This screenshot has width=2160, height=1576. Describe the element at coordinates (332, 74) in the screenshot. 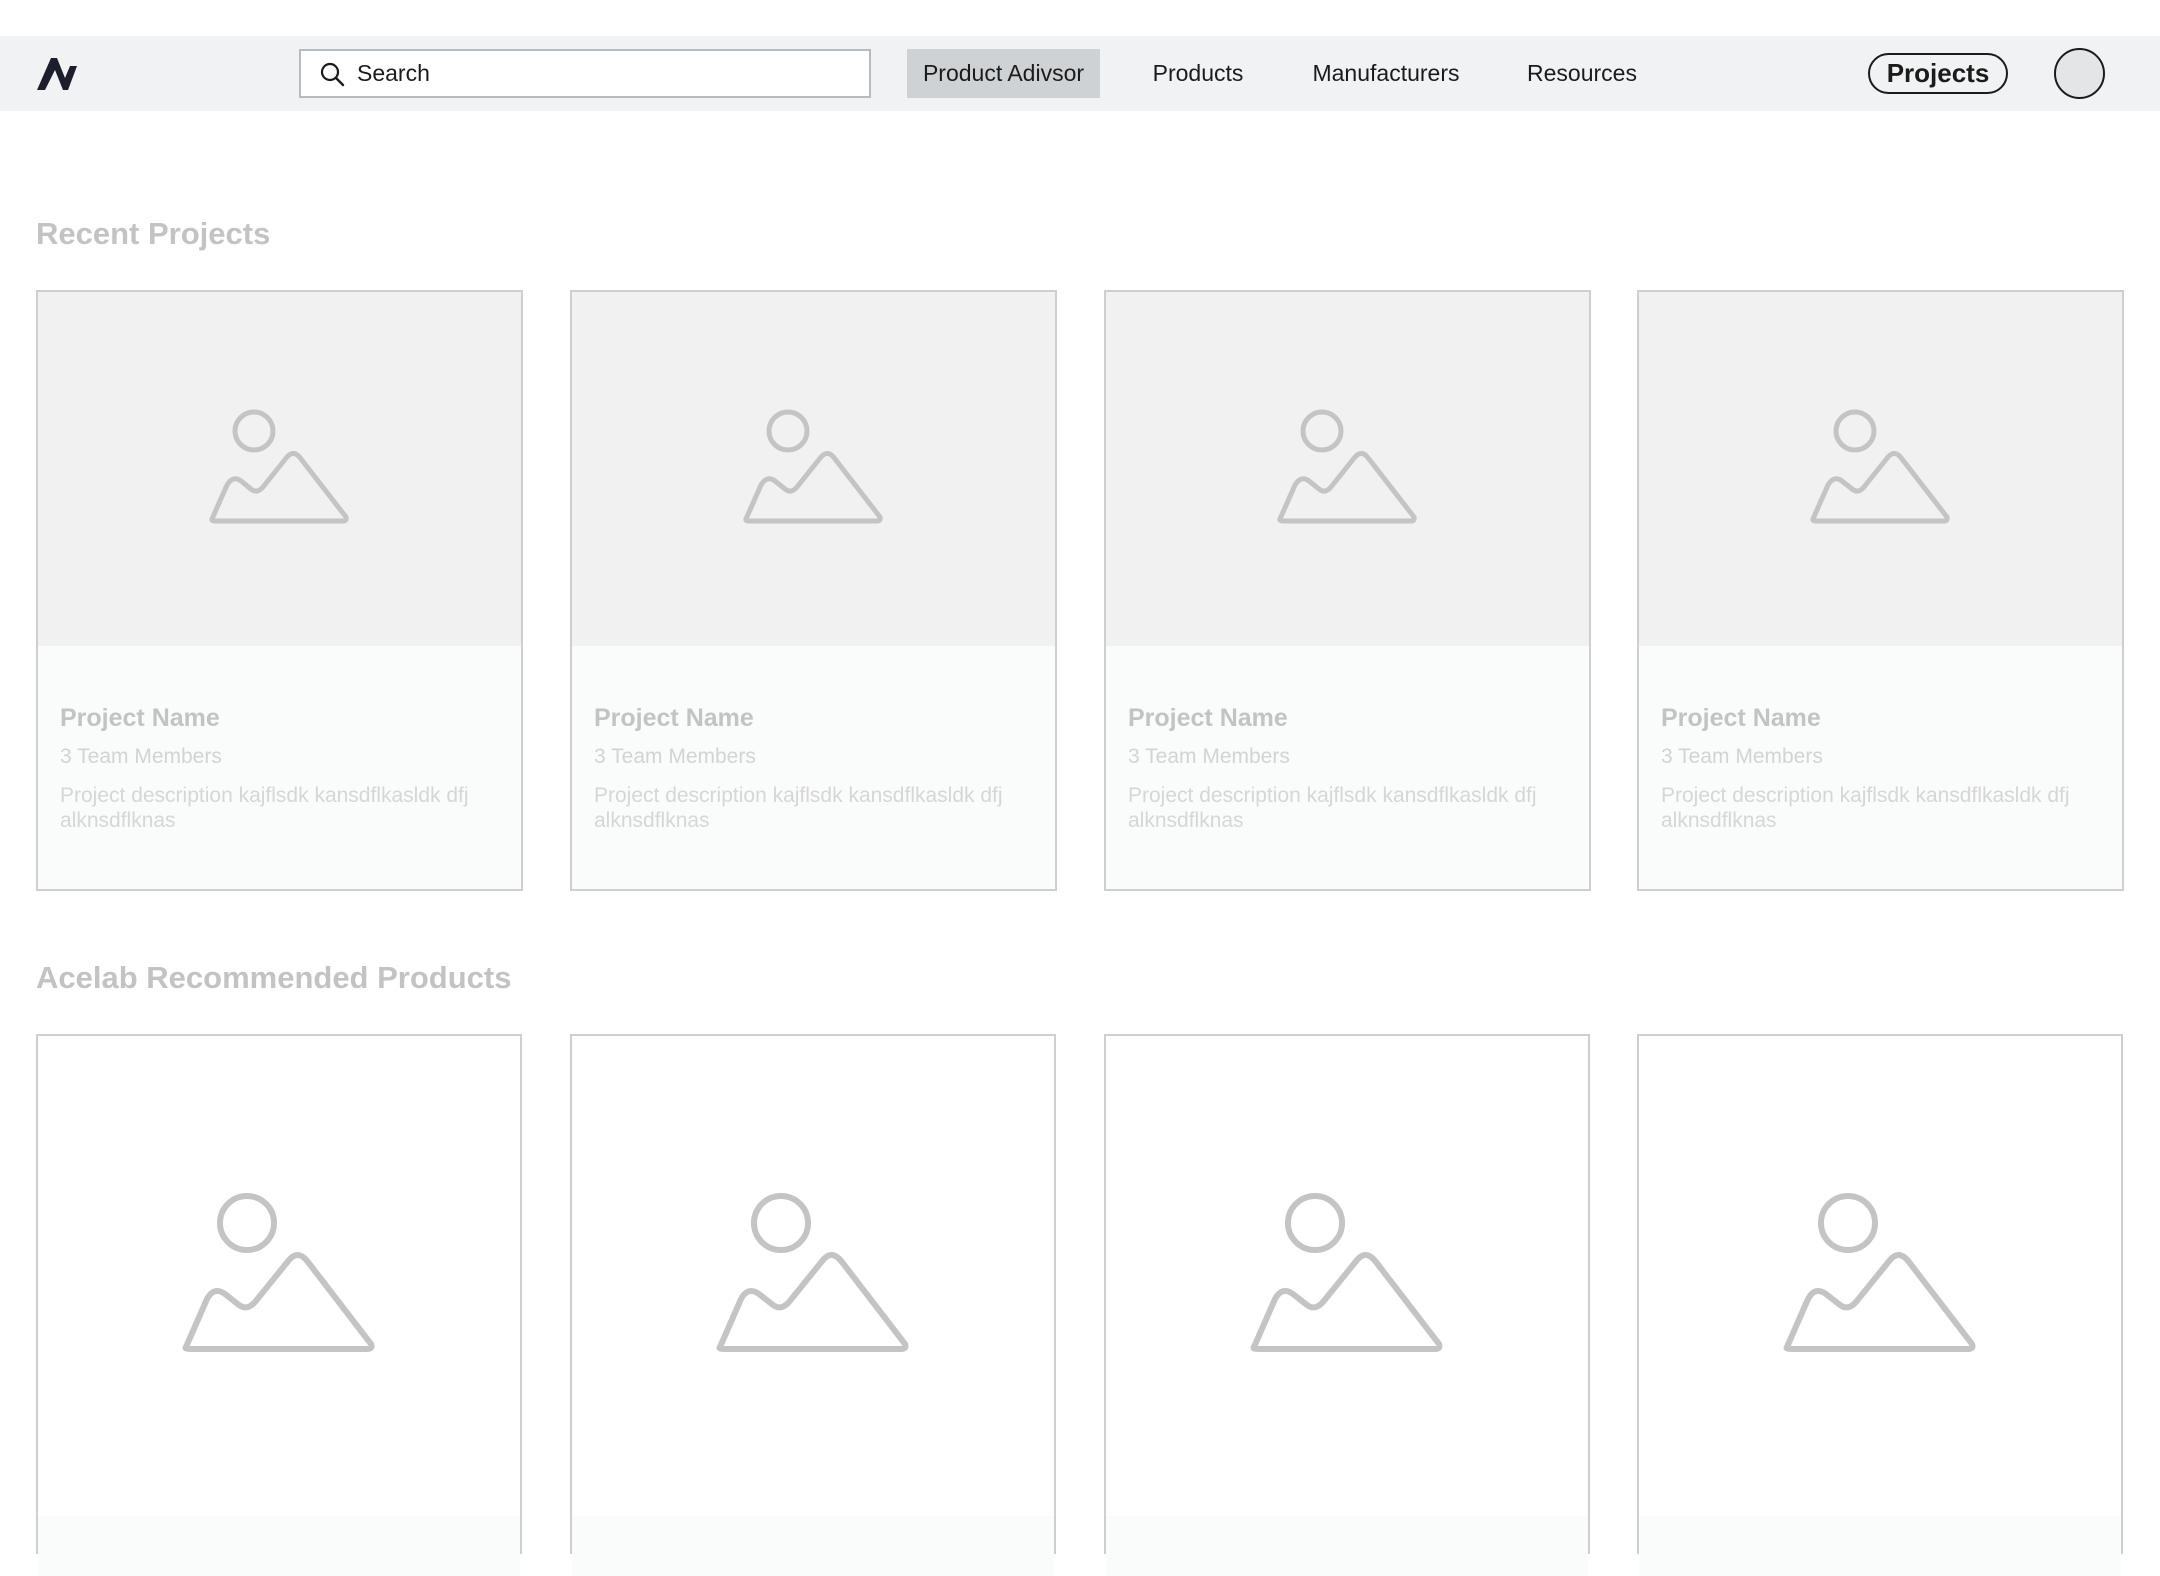

I see `search-icon` at that location.